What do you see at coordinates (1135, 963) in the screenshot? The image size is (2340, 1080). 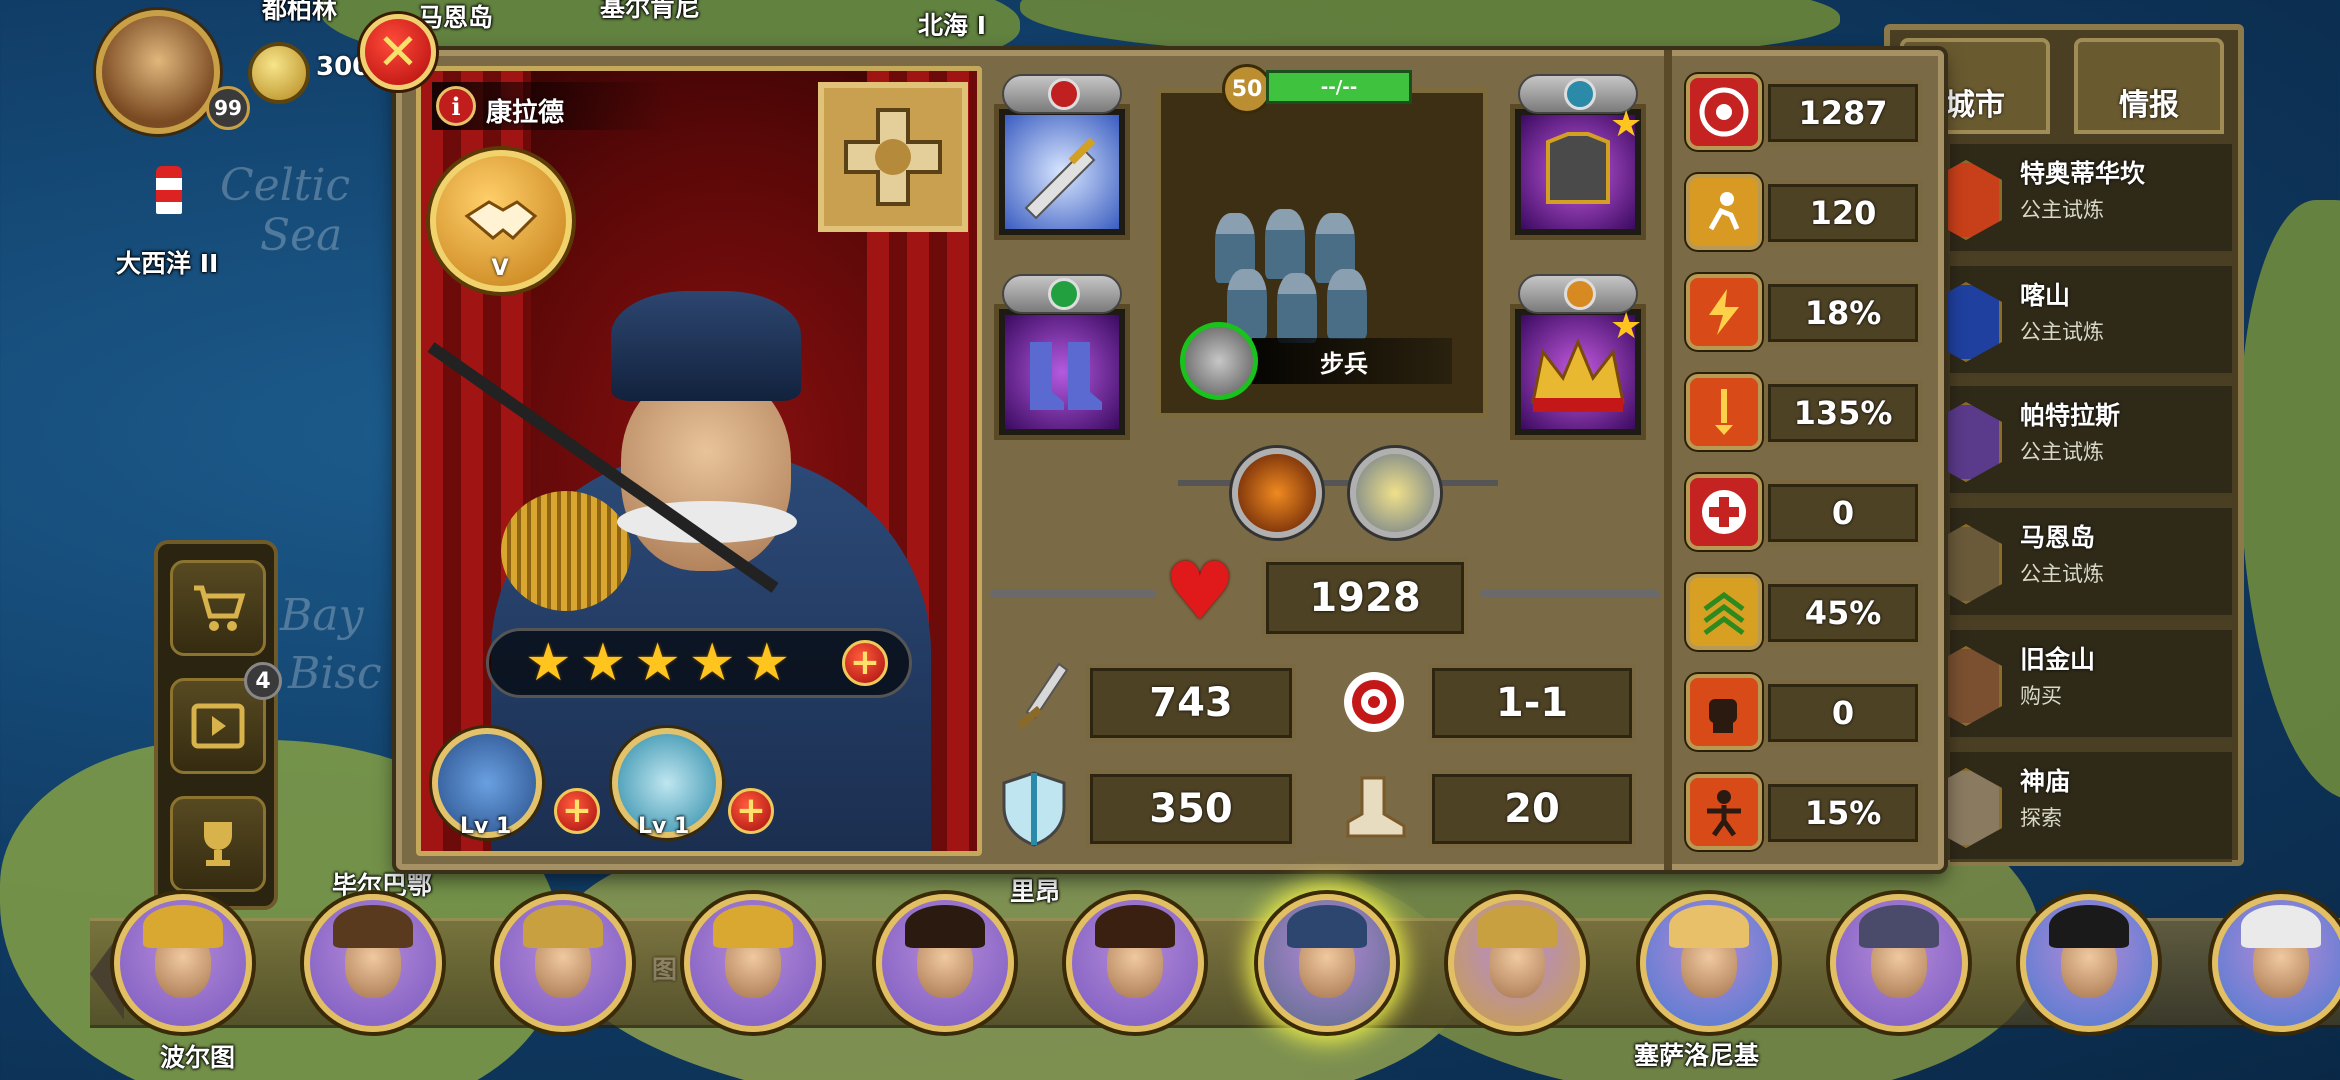 I see `longhair-hero-portrait` at bounding box center [1135, 963].